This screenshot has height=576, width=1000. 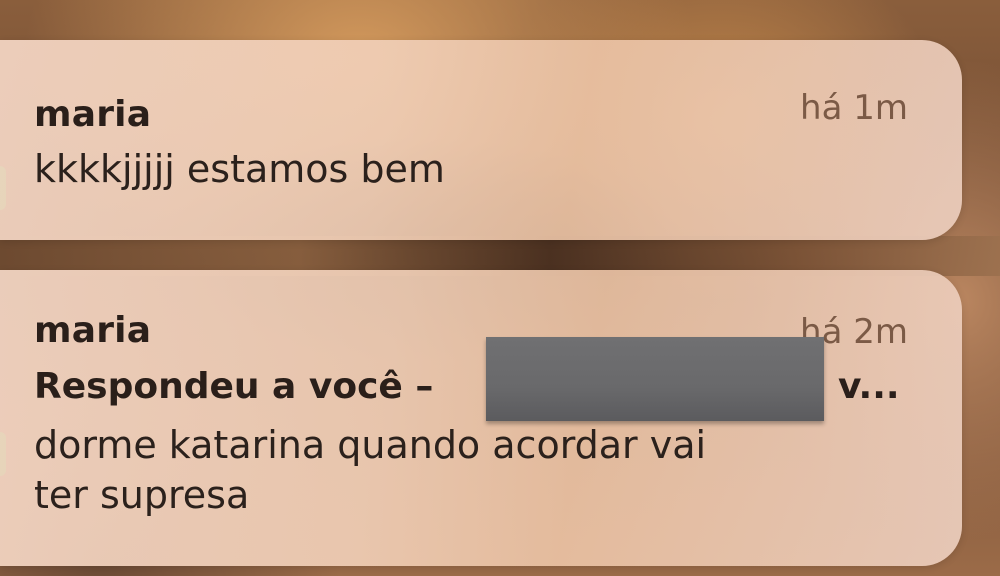 I want to click on reply-context: Respondeu a você –, so click(x=234, y=386).